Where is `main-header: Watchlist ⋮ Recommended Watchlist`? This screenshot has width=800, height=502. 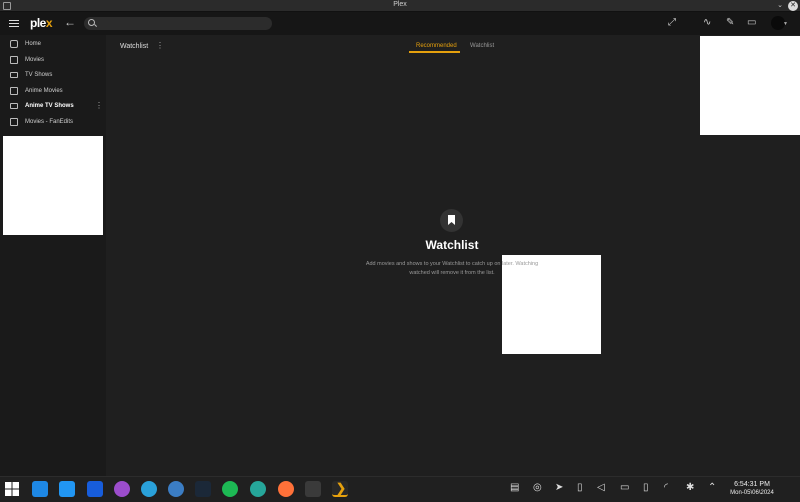 main-header: Watchlist ⋮ Recommended Watchlist is located at coordinates (453, 46).